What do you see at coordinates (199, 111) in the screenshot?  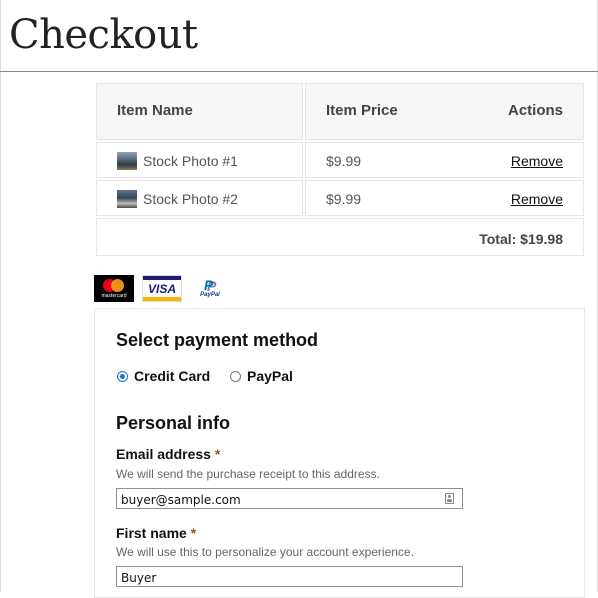 I see `header-item-name: Item Name` at bounding box center [199, 111].